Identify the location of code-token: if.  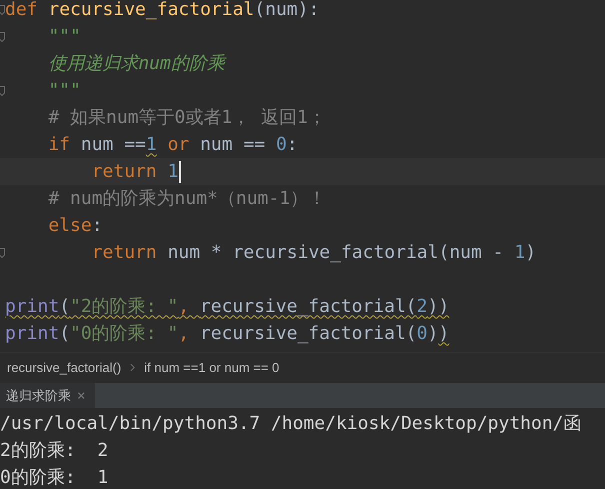
(59, 145).